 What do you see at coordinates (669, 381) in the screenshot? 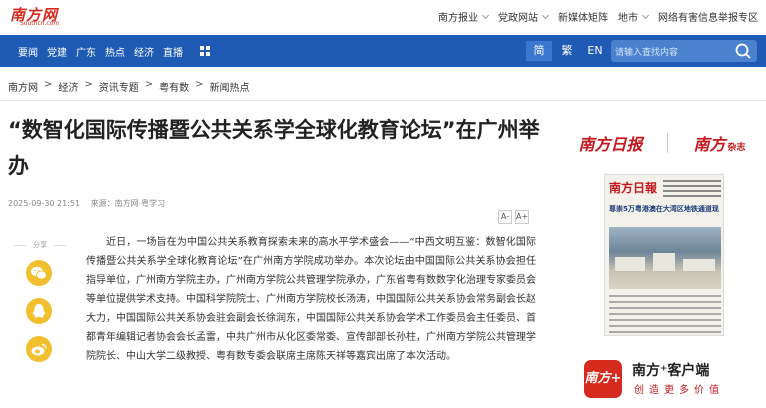
I see `app-promo: 南方+ 南方⁺客户端 创造更多价值` at bounding box center [669, 381].